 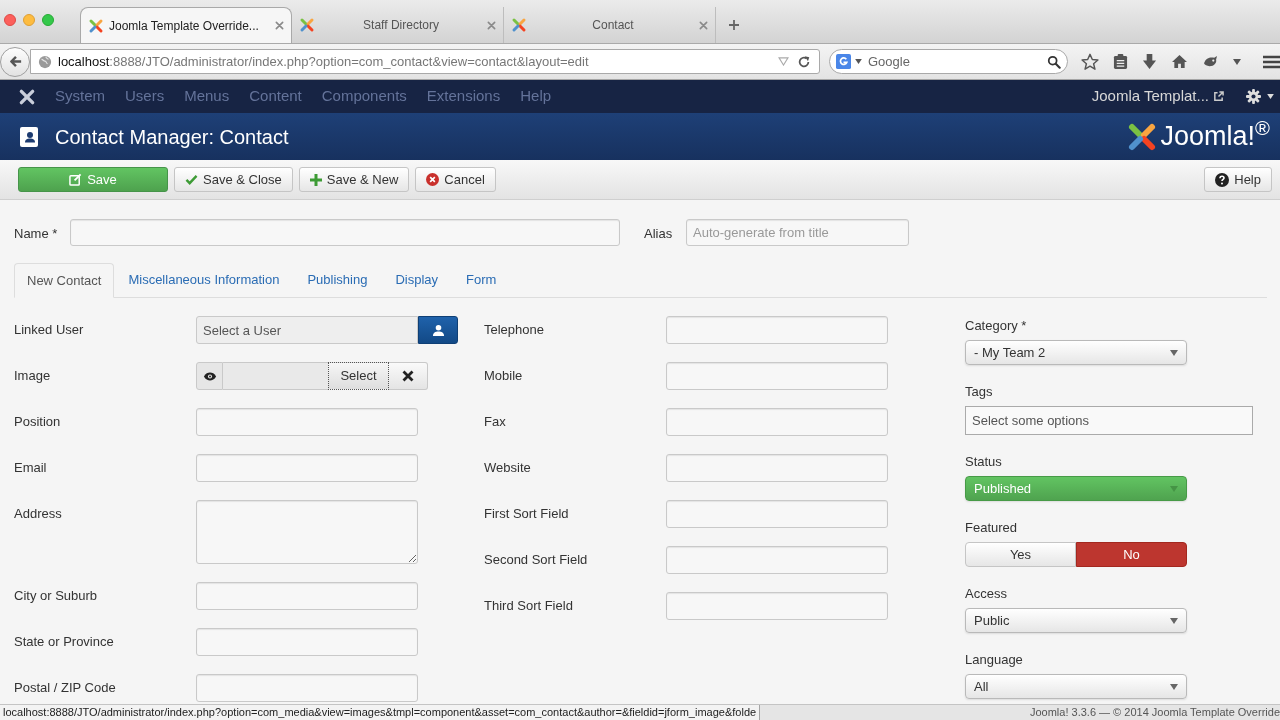 What do you see at coordinates (49, 330) in the screenshot?
I see `field-label: Linked User` at bounding box center [49, 330].